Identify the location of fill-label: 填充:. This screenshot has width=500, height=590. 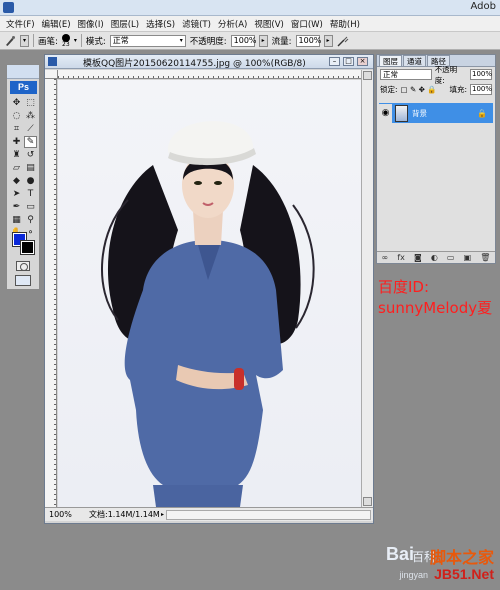
(458, 89).